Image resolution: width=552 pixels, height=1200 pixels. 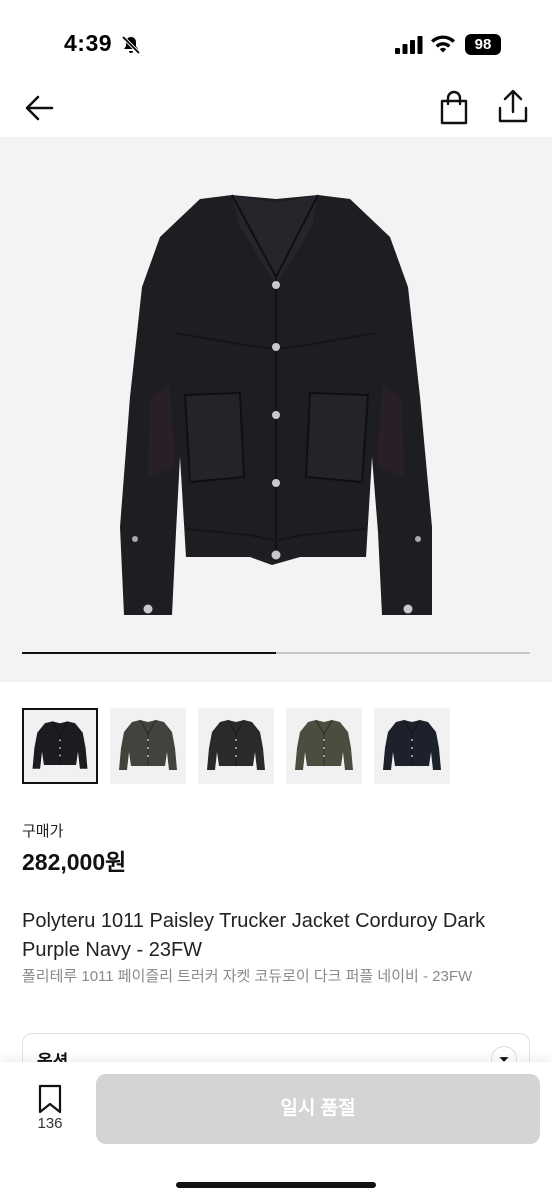 I want to click on carousel-progress-fill, so click(x=149, y=653).